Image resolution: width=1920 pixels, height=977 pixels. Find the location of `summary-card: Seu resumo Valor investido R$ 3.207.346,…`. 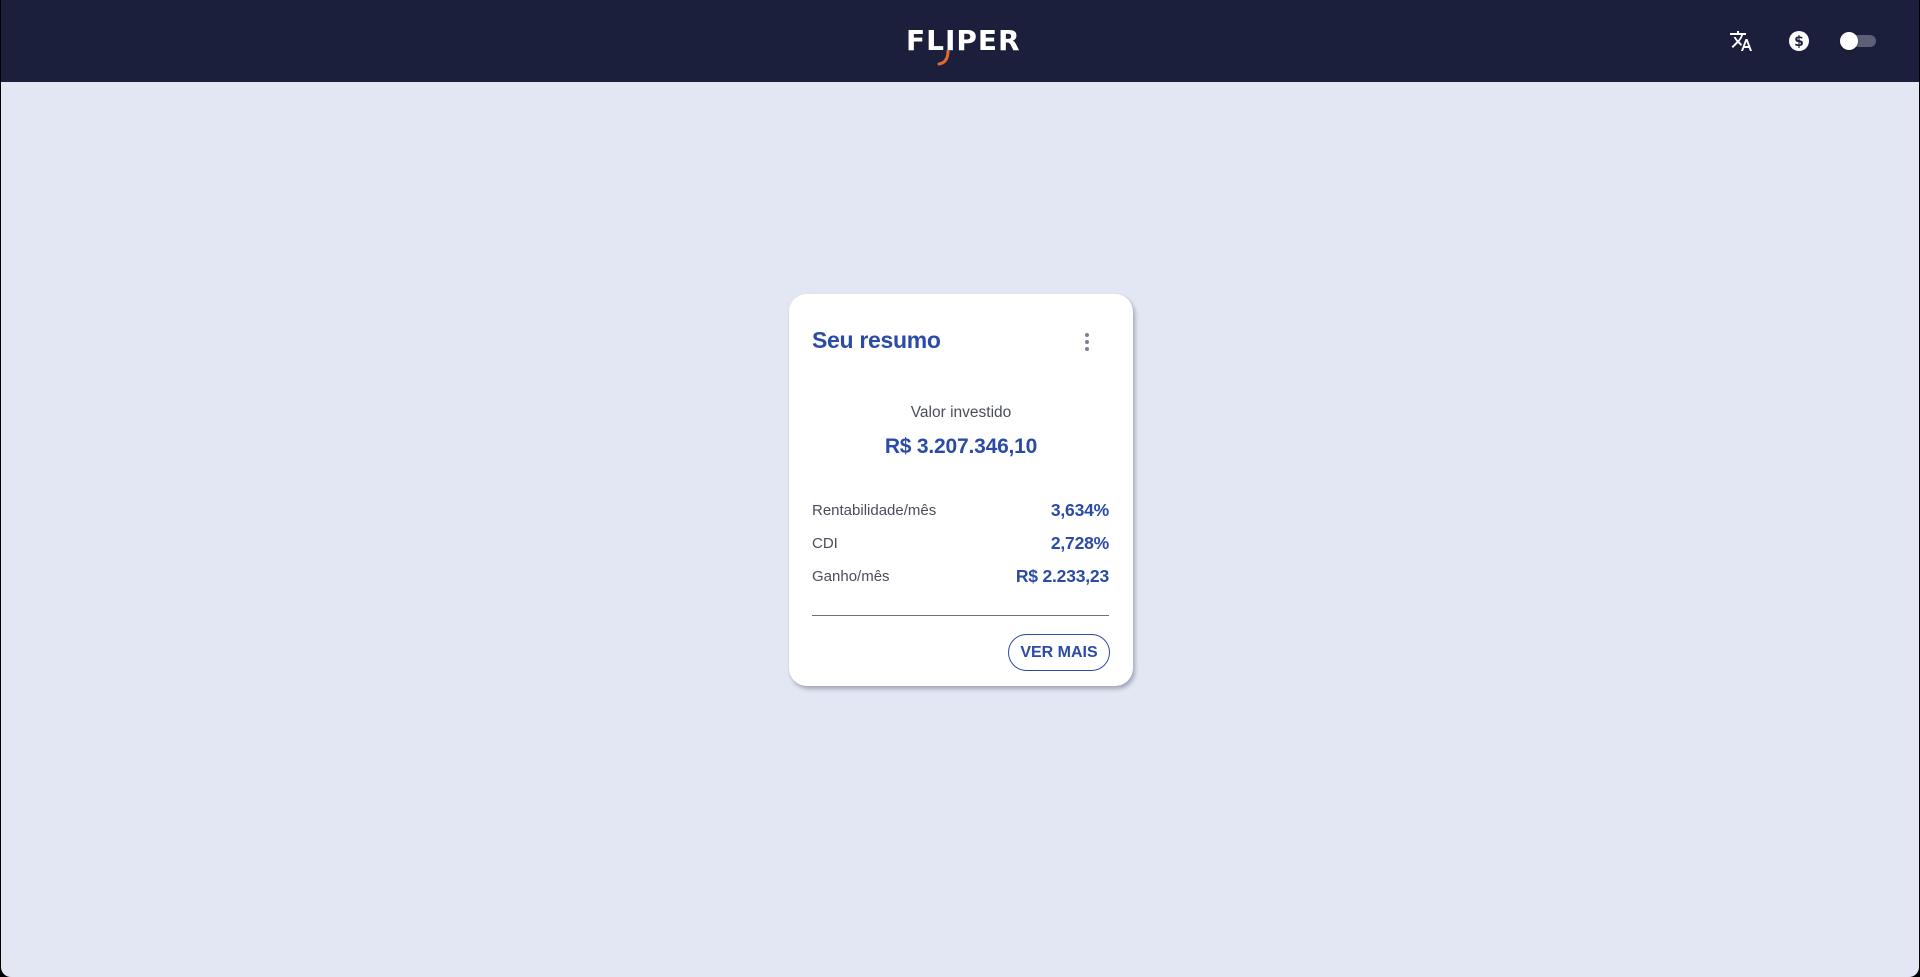

summary-card: Seu resumo Valor investido R$ 3.207.346,… is located at coordinates (961, 490).